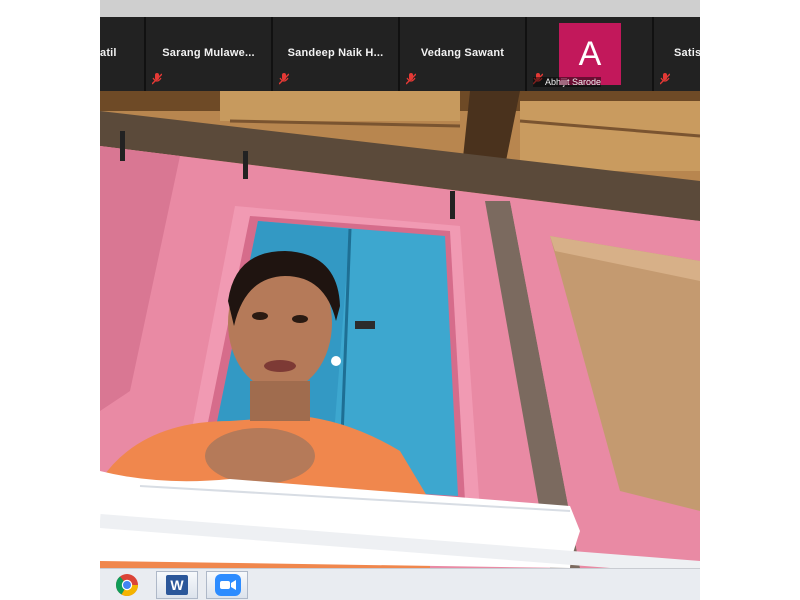 This screenshot has height=600, width=800. I want to click on participant-avatar: A, so click(590, 54).